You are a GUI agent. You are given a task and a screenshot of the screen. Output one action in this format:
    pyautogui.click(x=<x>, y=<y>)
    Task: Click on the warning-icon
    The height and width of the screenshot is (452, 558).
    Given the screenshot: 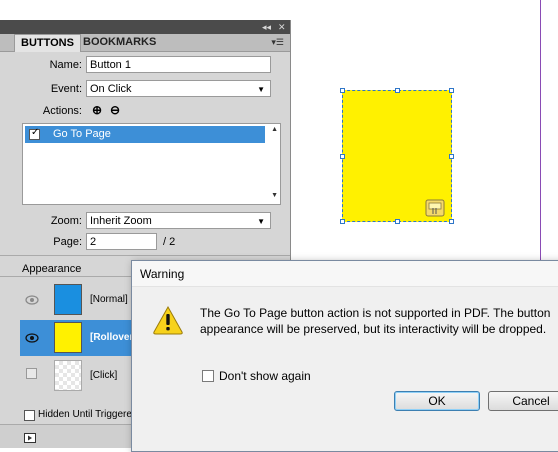 What is the action you would take?
    pyautogui.click(x=168, y=320)
    